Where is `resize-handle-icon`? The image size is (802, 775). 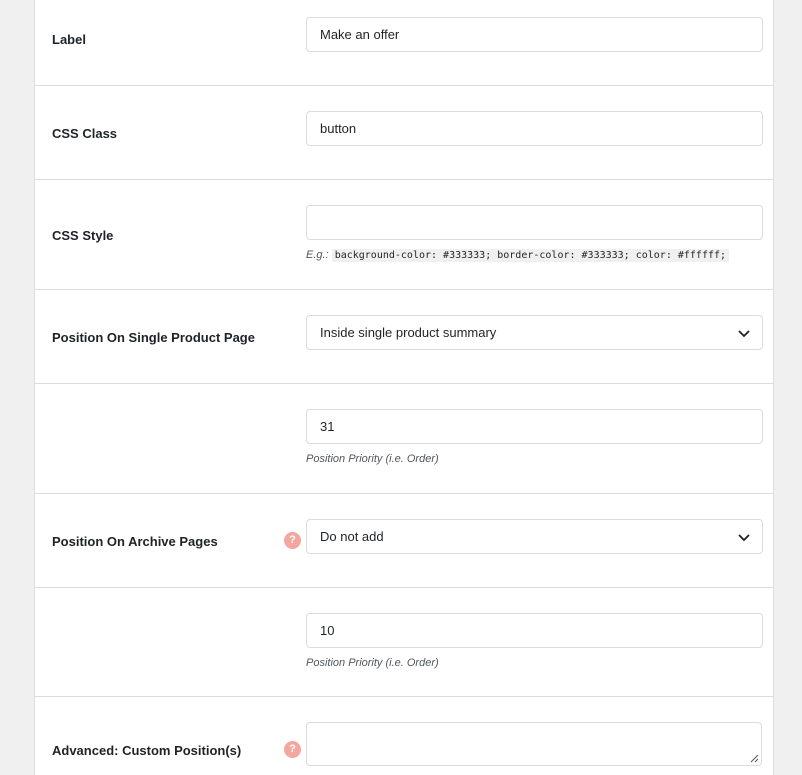
resize-handle-icon is located at coordinates (754, 758).